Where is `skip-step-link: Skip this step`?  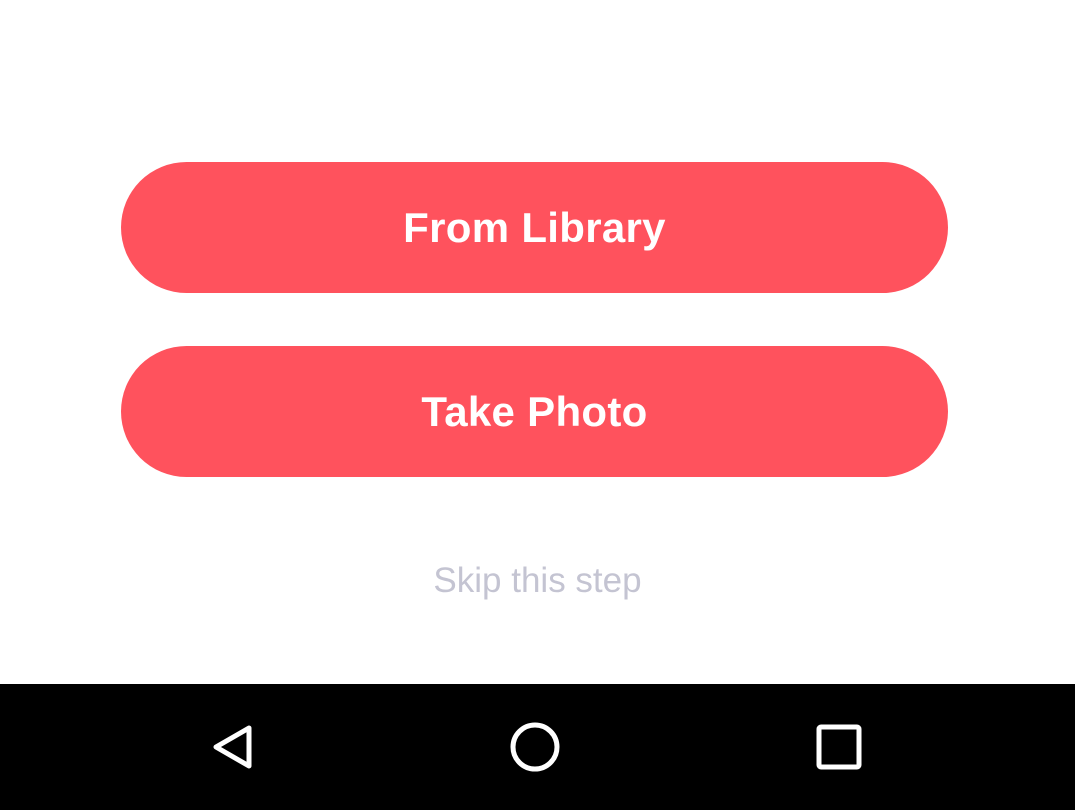
skip-step-link: Skip this step is located at coordinates (537, 581).